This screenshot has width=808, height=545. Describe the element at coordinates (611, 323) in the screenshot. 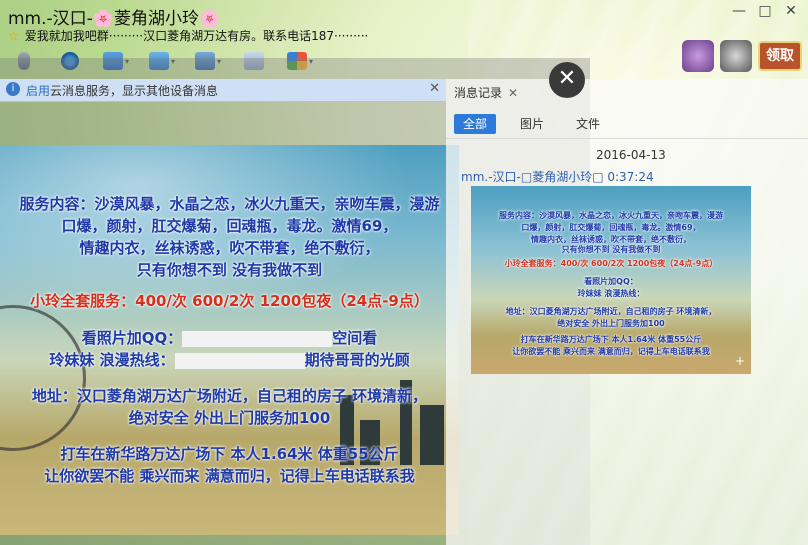

I see `thumb-text: 绝对安全 外出上门服务加100` at that location.